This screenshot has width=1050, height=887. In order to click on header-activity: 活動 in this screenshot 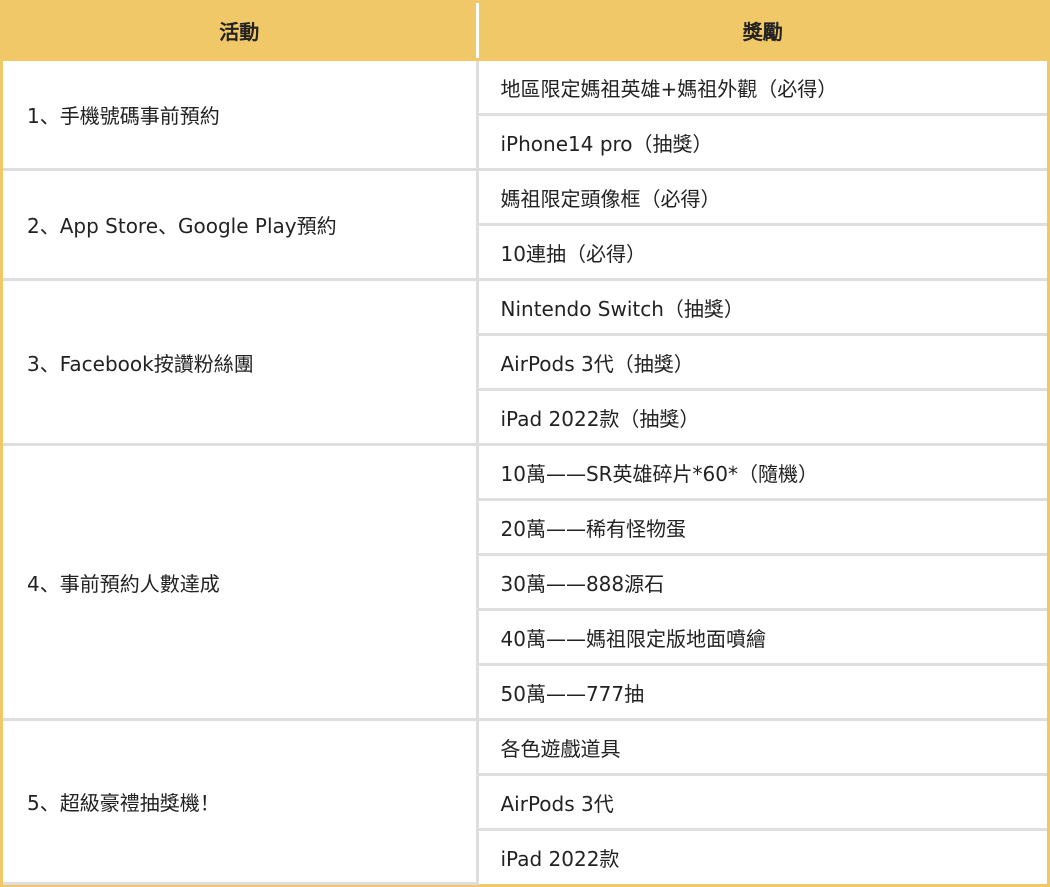, I will do `click(241, 32)`.